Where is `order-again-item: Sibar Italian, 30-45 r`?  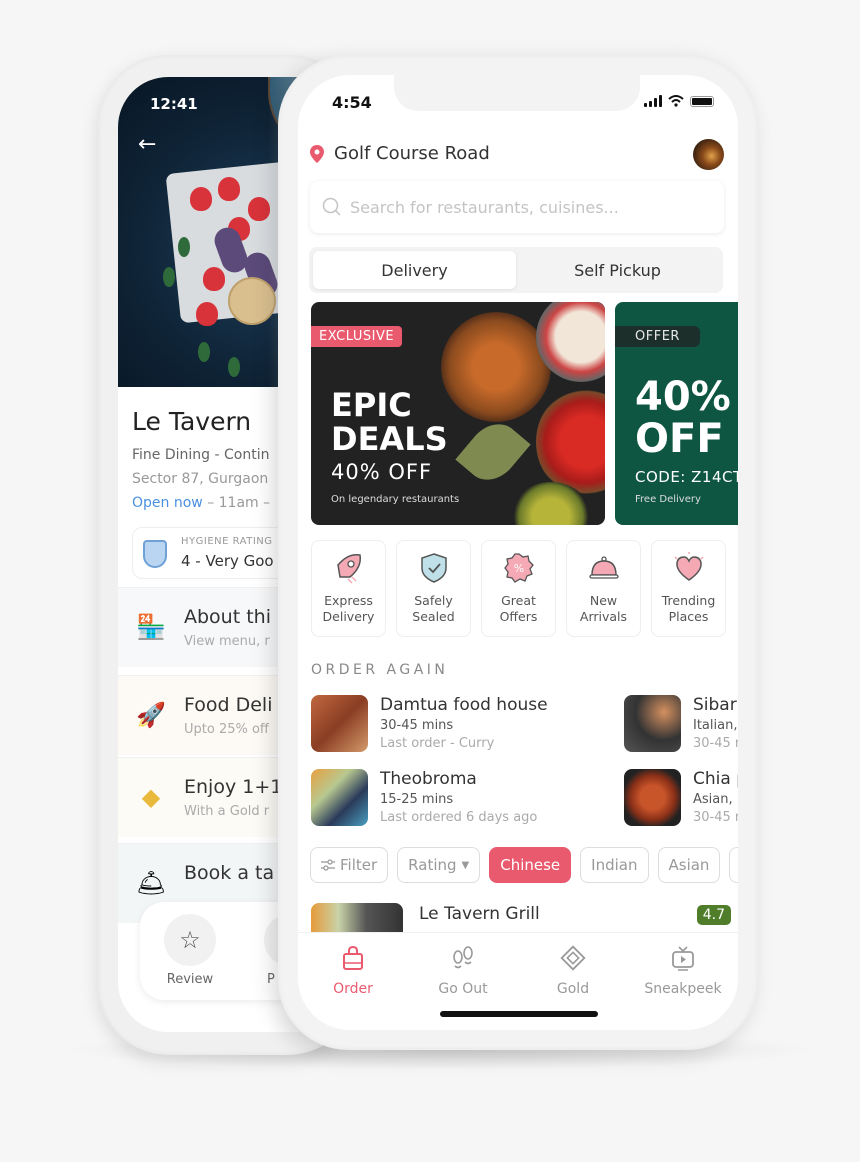 order-again-item: Sibar Italian, 30-45 r is located at coordinates (681, 723).